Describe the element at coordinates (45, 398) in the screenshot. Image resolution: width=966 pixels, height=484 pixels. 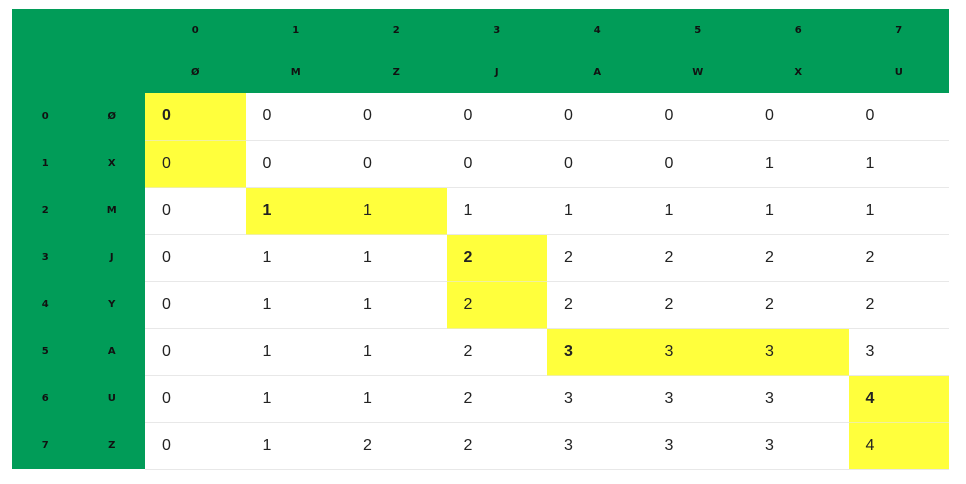
I see `row-index: 6` at that location.